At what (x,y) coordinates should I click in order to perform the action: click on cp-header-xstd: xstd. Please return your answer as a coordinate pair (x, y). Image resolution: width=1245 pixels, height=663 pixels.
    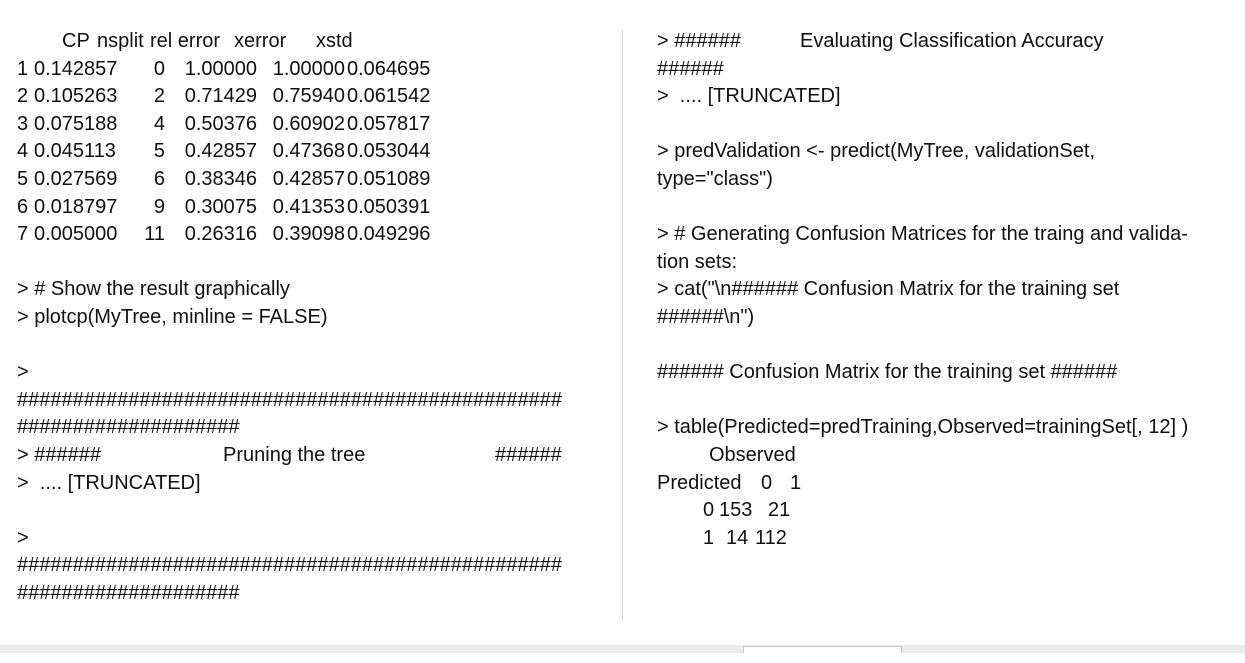
    Looking at the image, I should click on (334, 41).